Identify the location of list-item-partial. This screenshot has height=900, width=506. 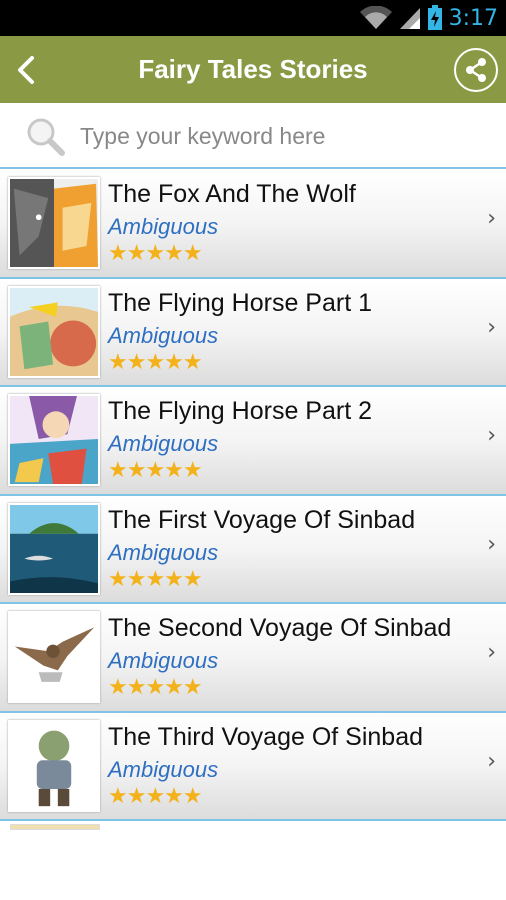
(253, 827).